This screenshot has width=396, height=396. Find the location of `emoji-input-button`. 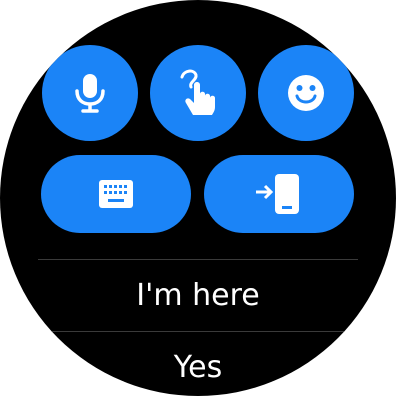

emoji-input-button is located at coordinates (306, 93).